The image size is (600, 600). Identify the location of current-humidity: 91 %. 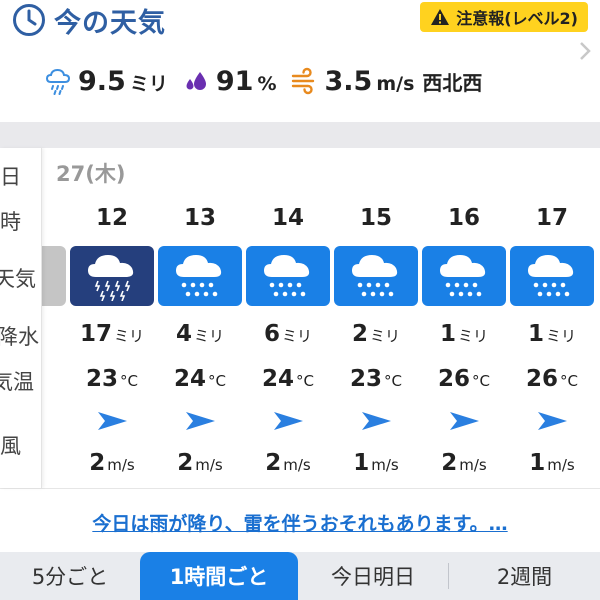
(229, 81).